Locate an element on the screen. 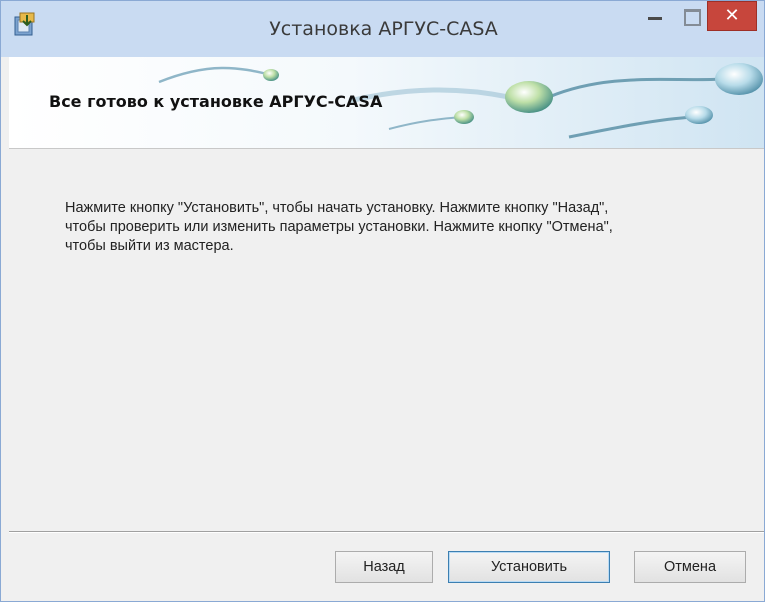 This screenshot has height=602, width=765. footer-divider-highlight is located at coordinates (386, 532).